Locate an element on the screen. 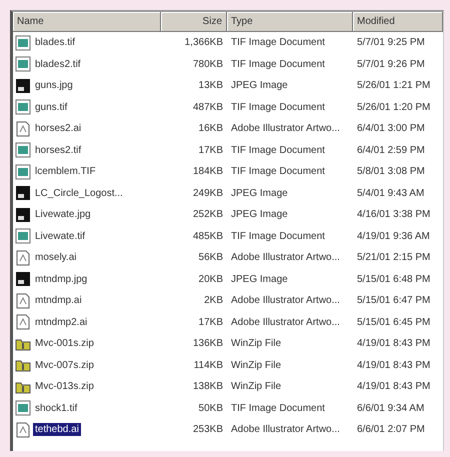  file-size: 136KB is located at coordinates (208, 344).